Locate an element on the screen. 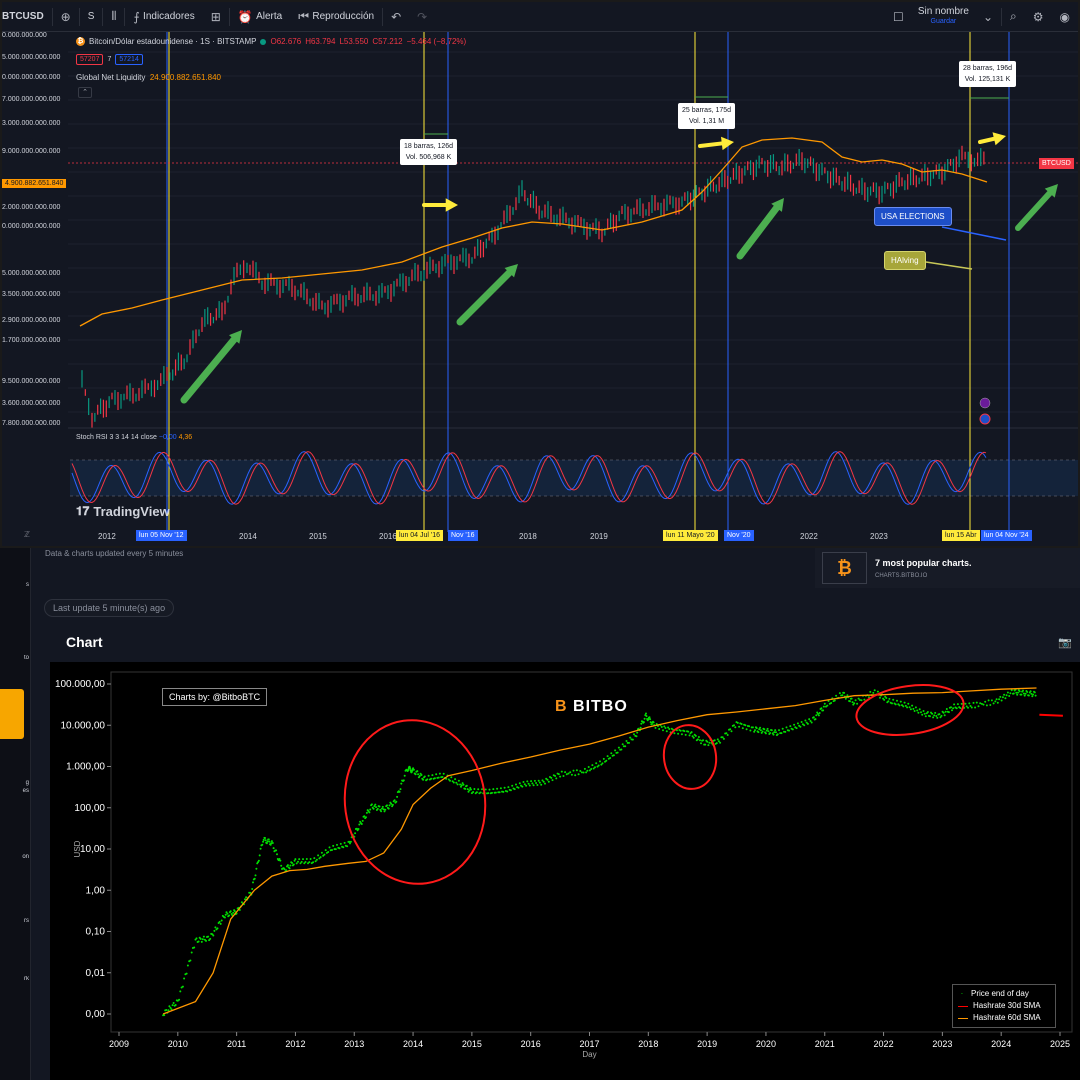  bid-ask: 57207 7 57214 is located at coordinates (109, 59).